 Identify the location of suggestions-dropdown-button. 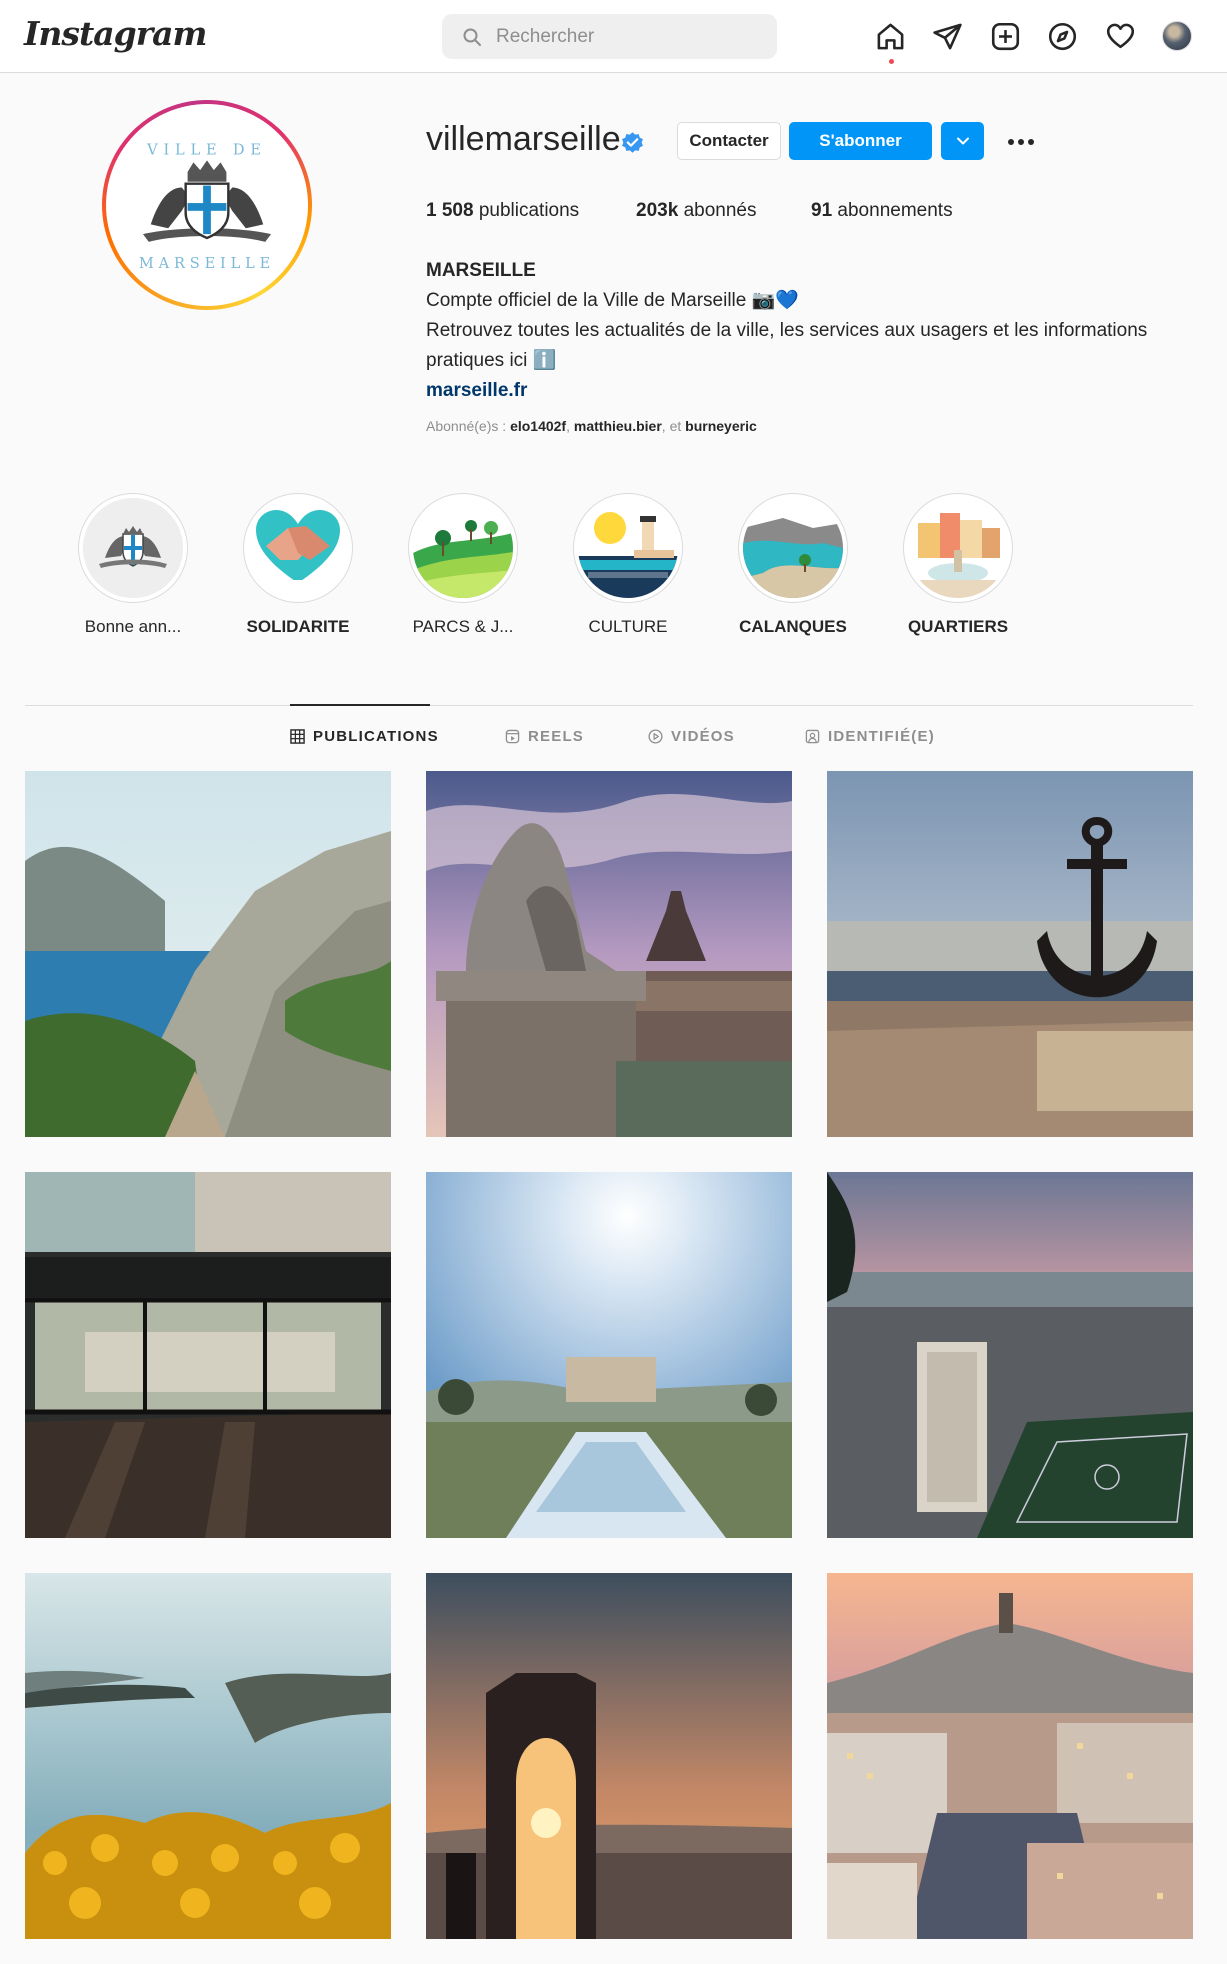
(962, 141).